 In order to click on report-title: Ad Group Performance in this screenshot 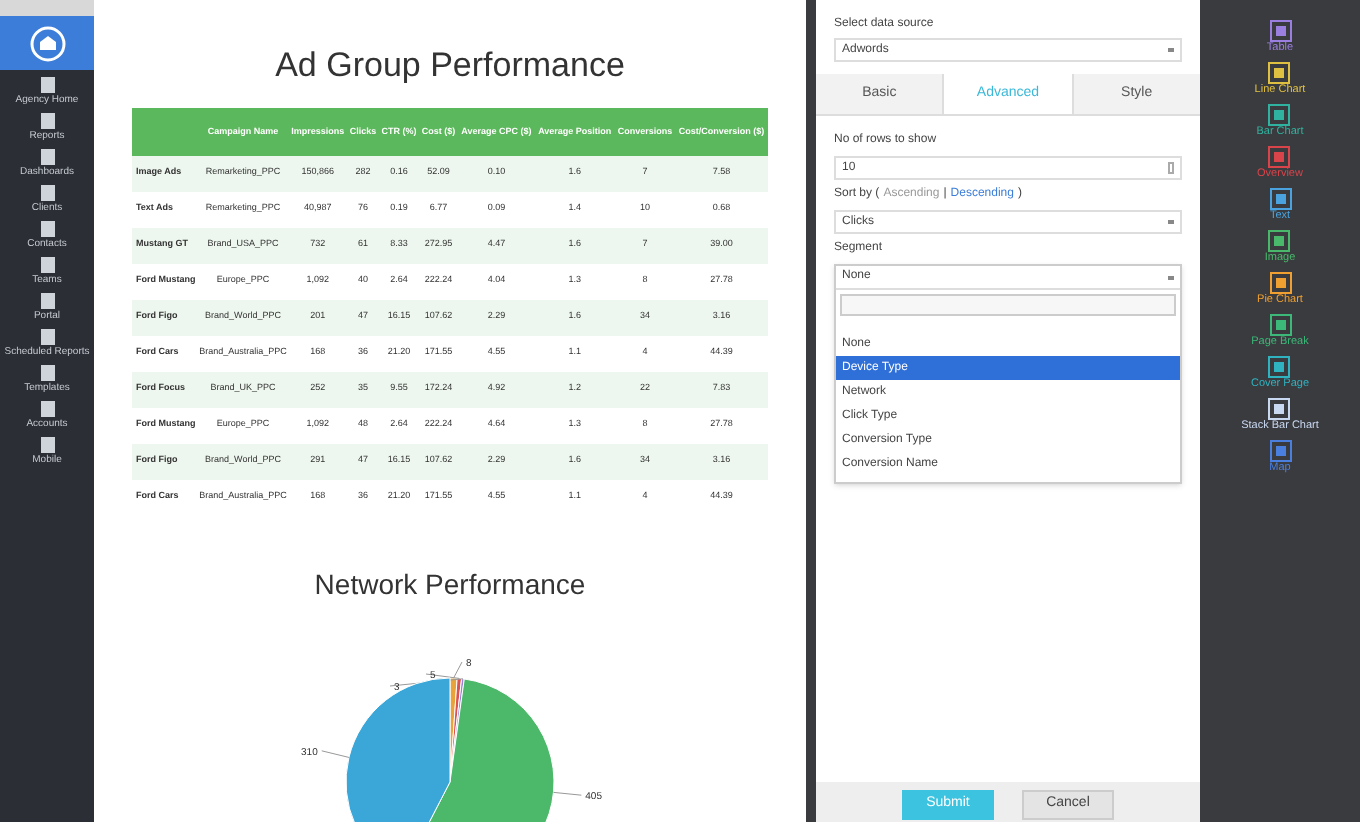, I will do `click(450, 66)`.